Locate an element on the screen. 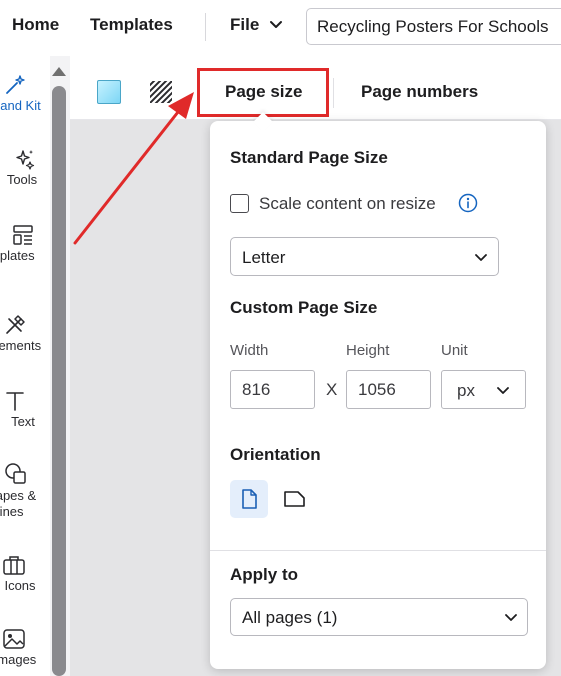 This screenshot has height=676, width=561. landscape-orientation-button is located at coordinates (293, 499).